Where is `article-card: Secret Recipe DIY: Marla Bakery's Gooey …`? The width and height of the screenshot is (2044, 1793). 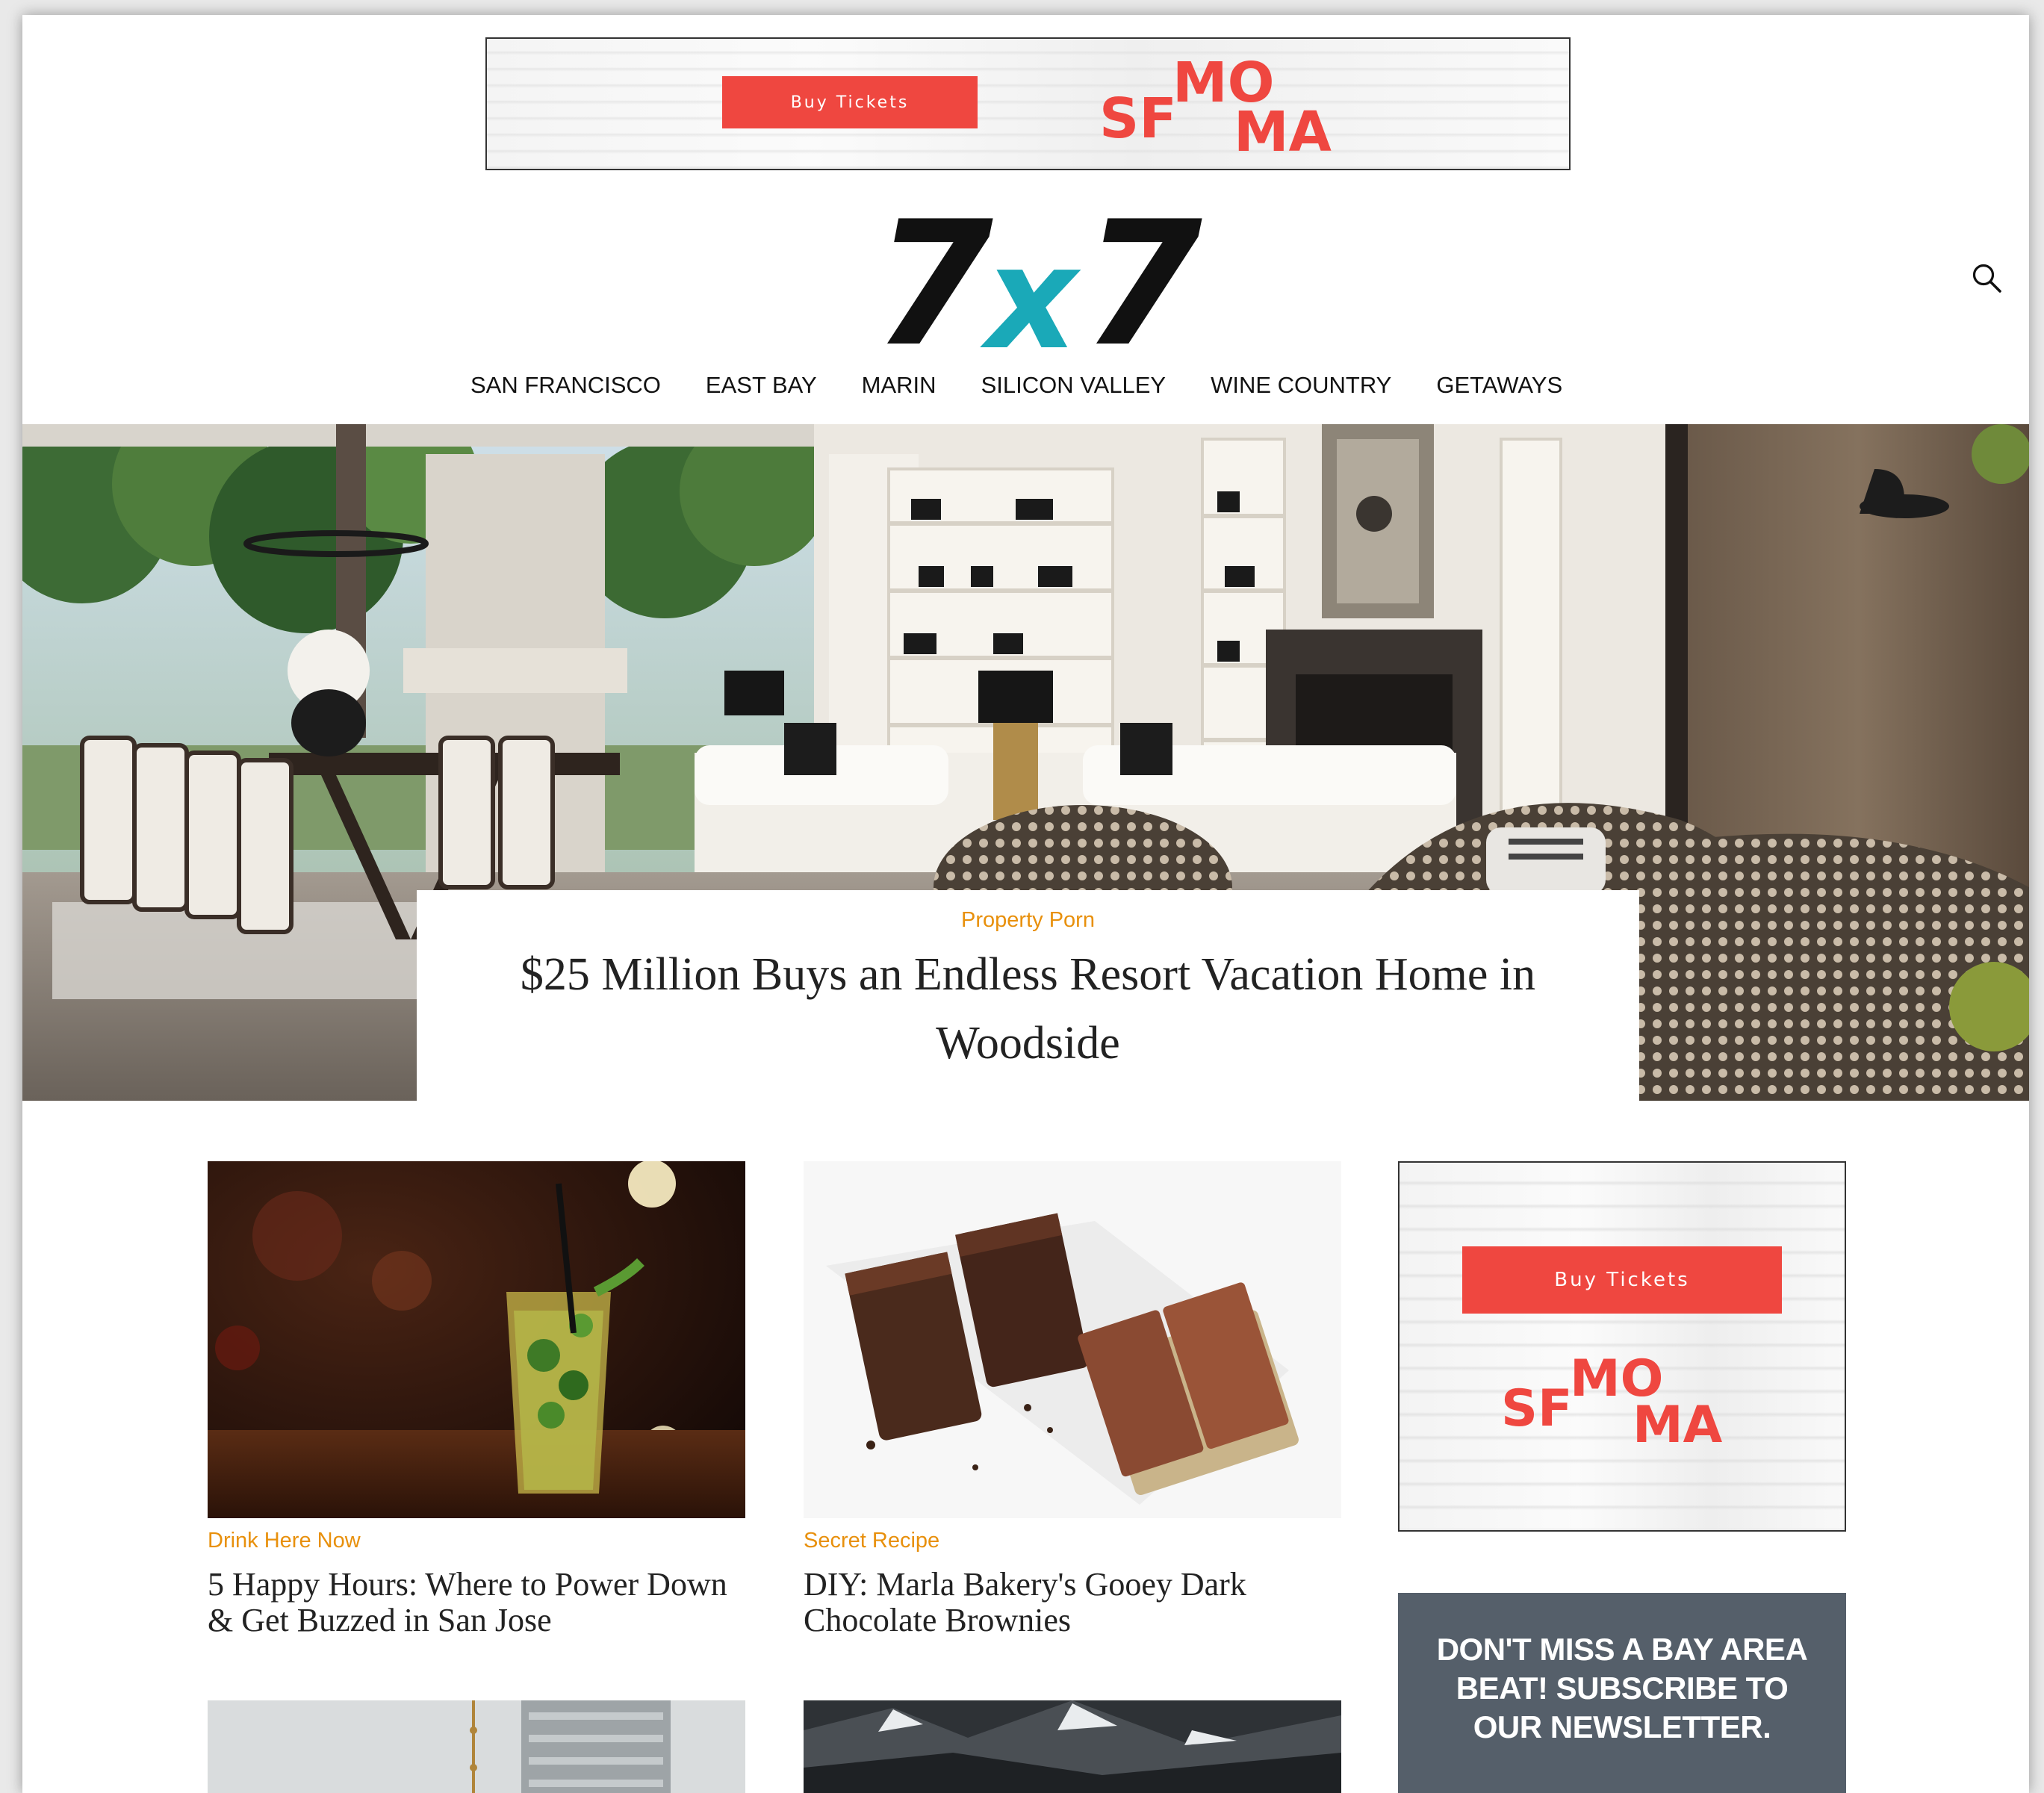
article-card: Secret Recipe DIY: Marla Bakery's Gooey … is located at coordinates (1072, 1400).